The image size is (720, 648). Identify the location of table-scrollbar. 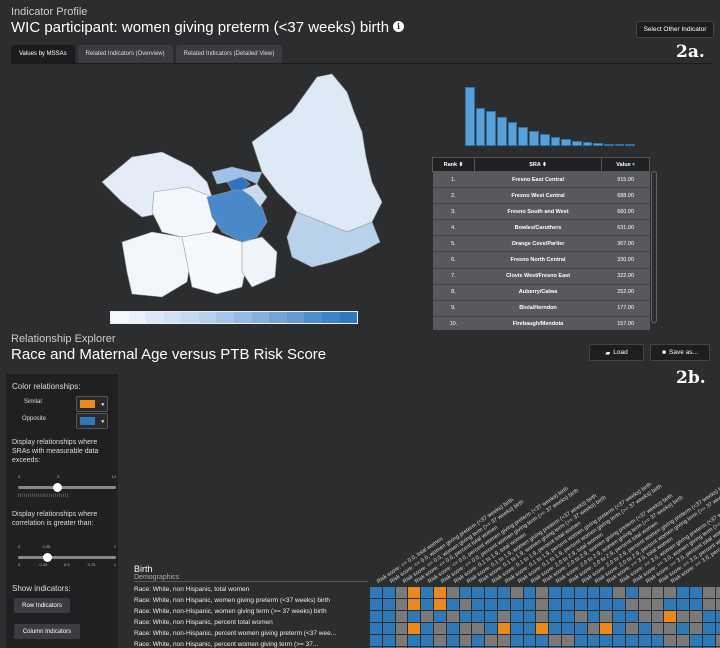
(654, 247).